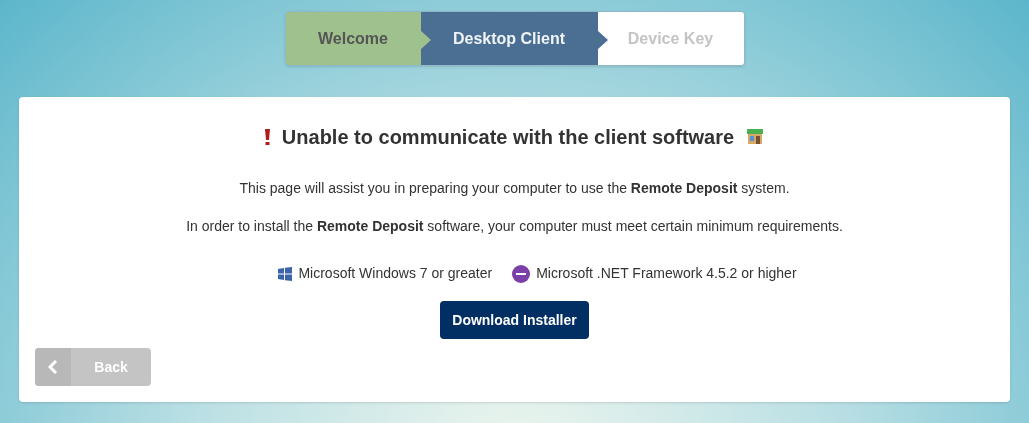 The height and width of the screenshot is (423, 1029). I want to click on heading: Unable to communicate with the client software, so click(508, 137).